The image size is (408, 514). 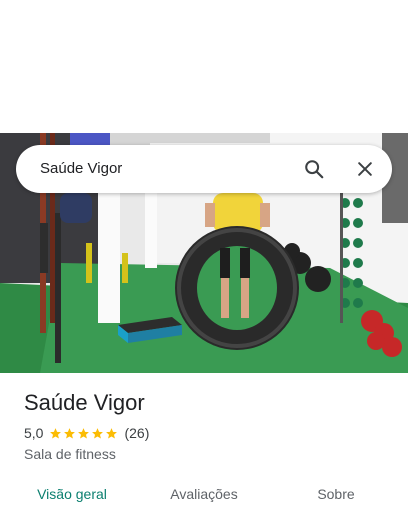 I want to click on place-info: Saúde Vigor 5,0 (26) Sala de fitness, so click(x=208, y=426).